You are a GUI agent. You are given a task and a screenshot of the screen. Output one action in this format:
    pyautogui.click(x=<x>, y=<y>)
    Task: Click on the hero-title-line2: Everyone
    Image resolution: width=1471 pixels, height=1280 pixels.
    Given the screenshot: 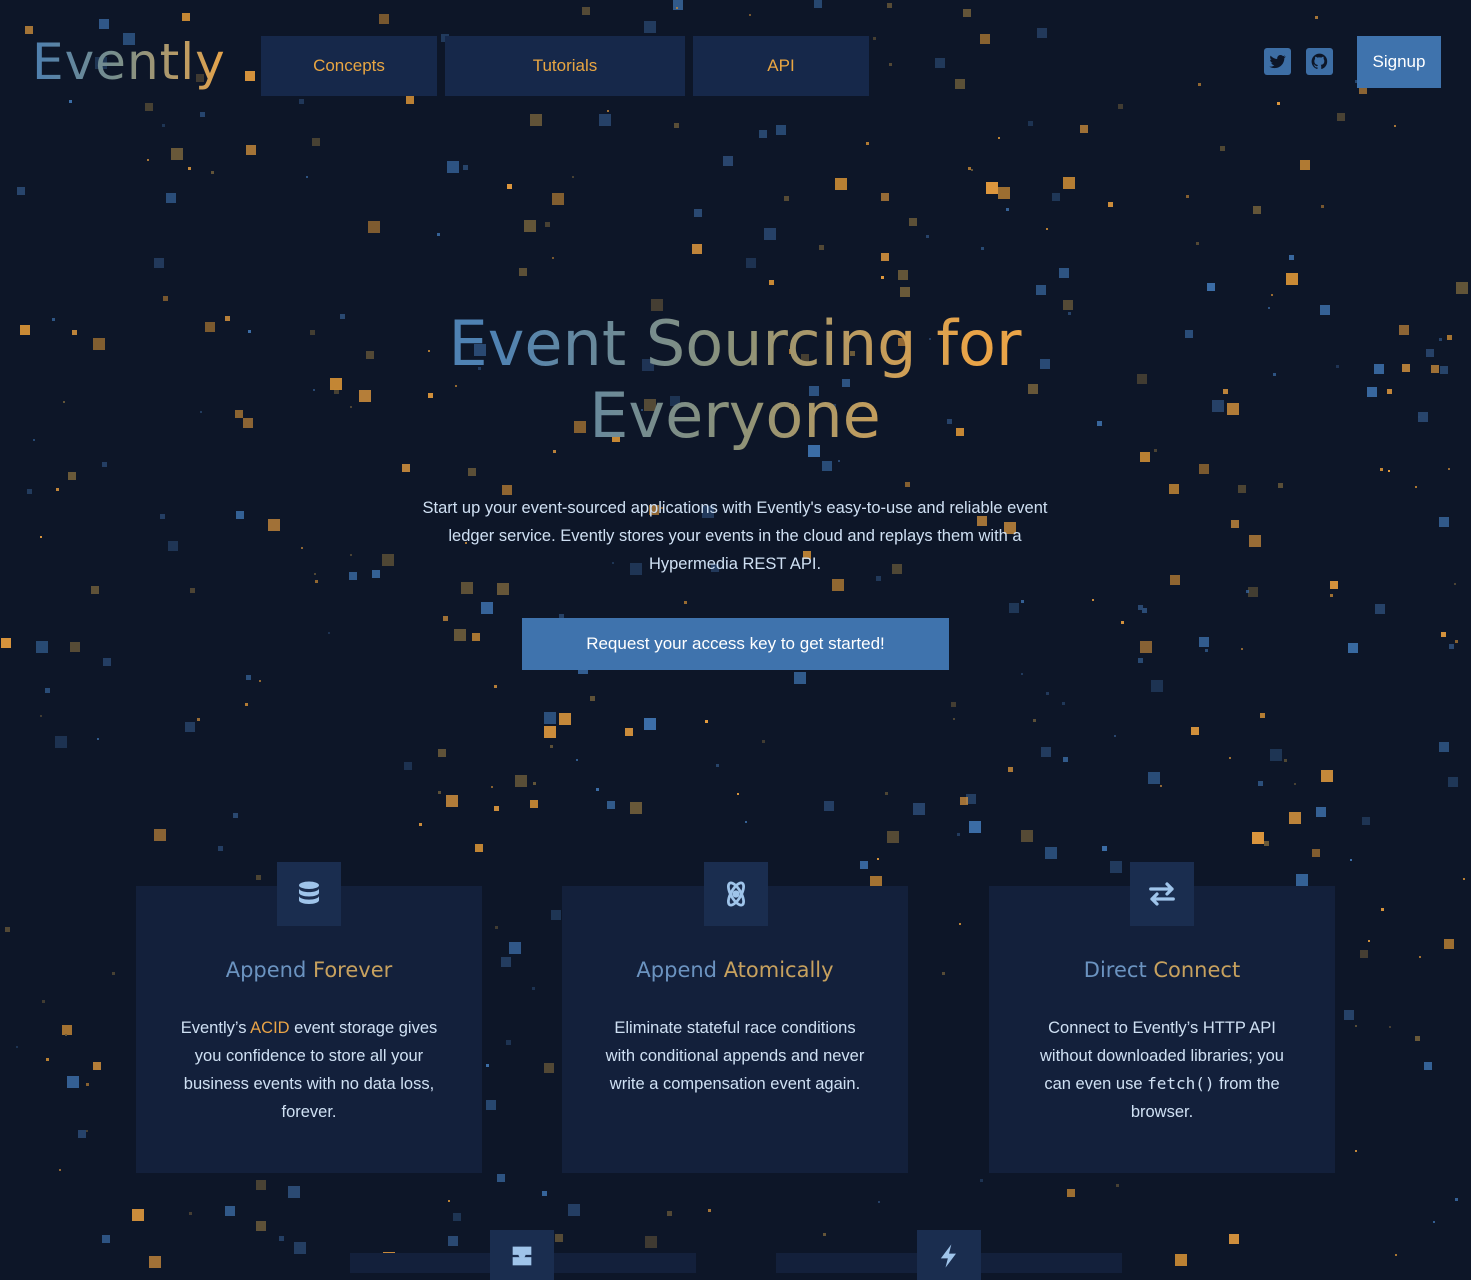 What is the action you would take?
    pyautogui.click(x=735, y=415)
    